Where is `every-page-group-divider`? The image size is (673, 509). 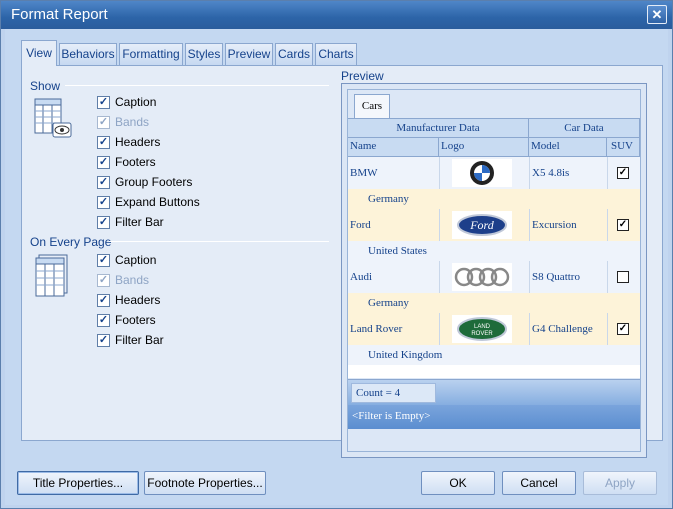 every-page-group-divider is located at coordinates (219, 241).